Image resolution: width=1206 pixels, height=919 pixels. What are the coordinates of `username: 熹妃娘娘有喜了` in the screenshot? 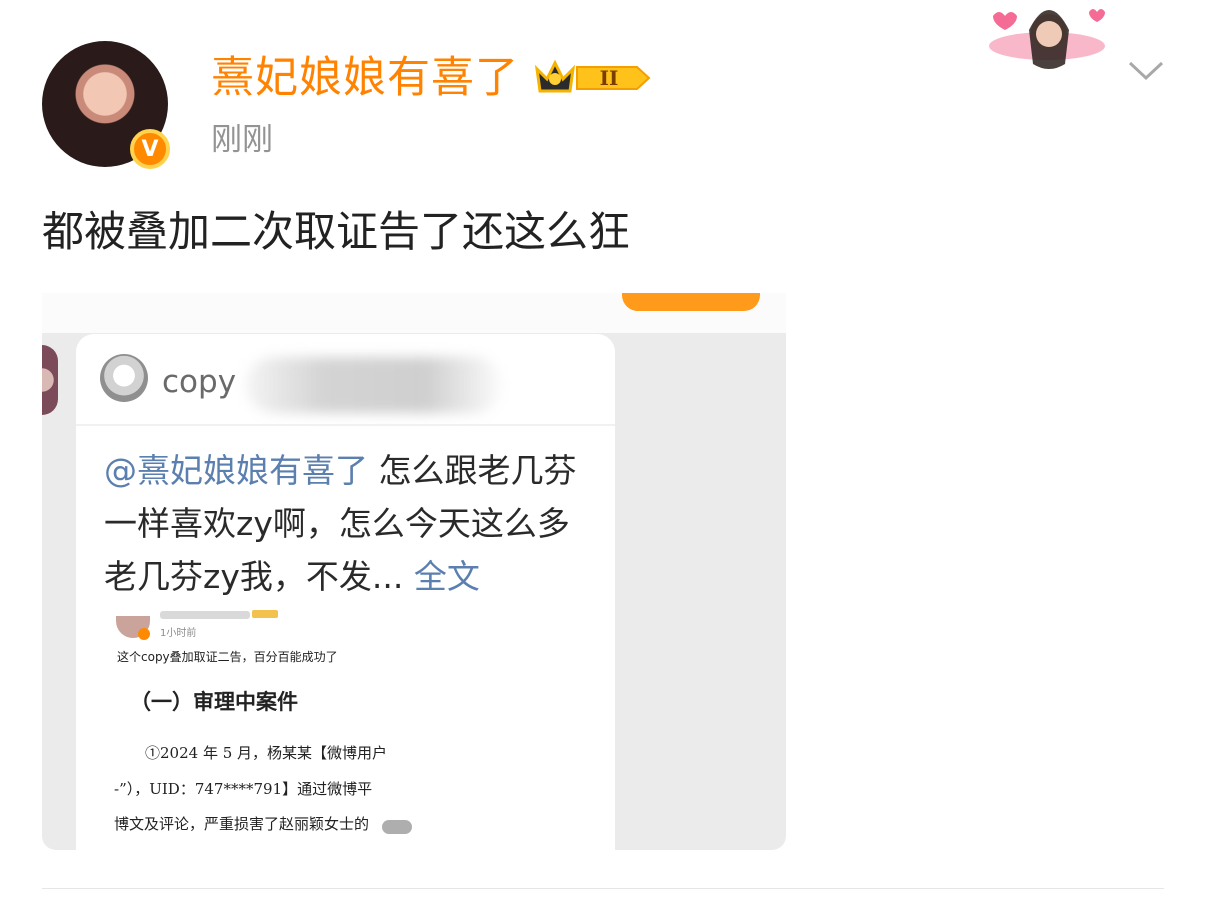 It's located at (365, 78).